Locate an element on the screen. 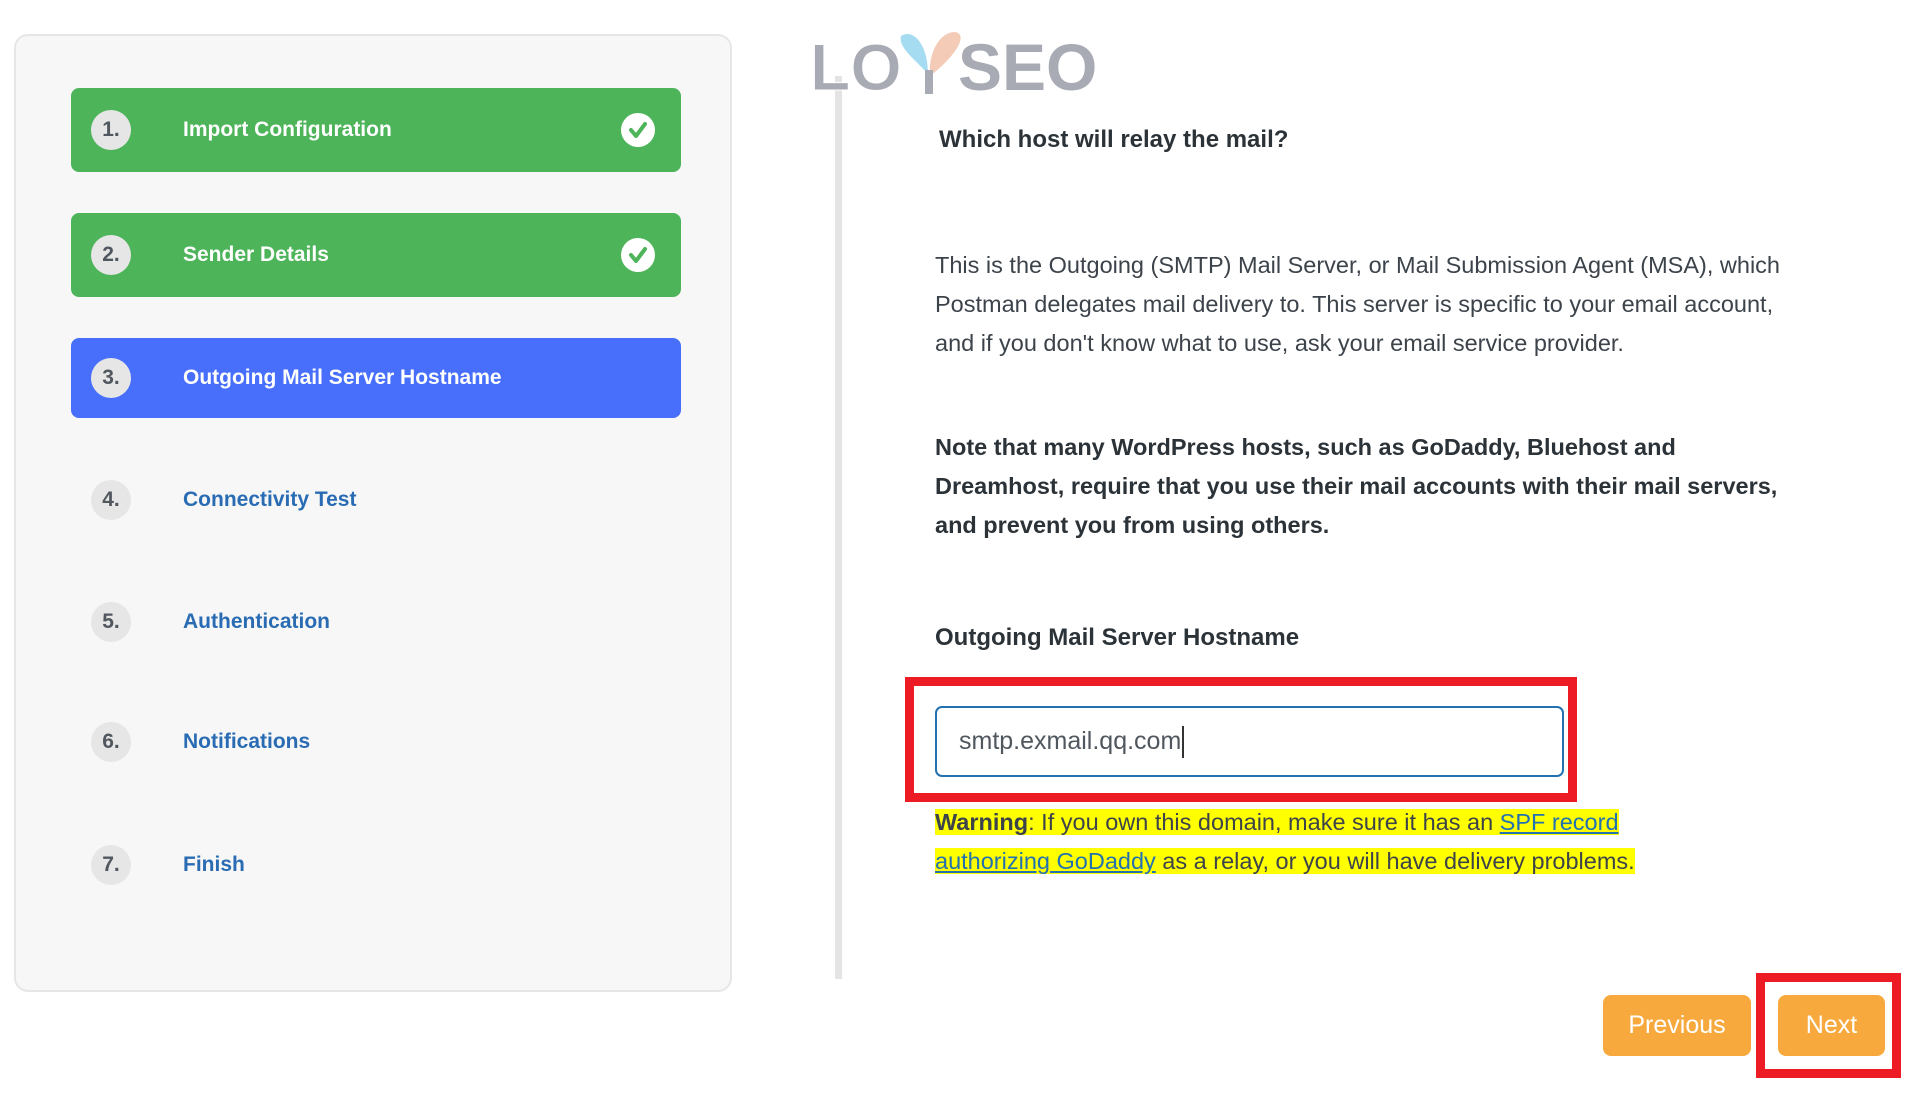 This screenshot has width=1909, height=1098. step-import-configuration: 1. Import Configuration is located at coordinates (376, 130).